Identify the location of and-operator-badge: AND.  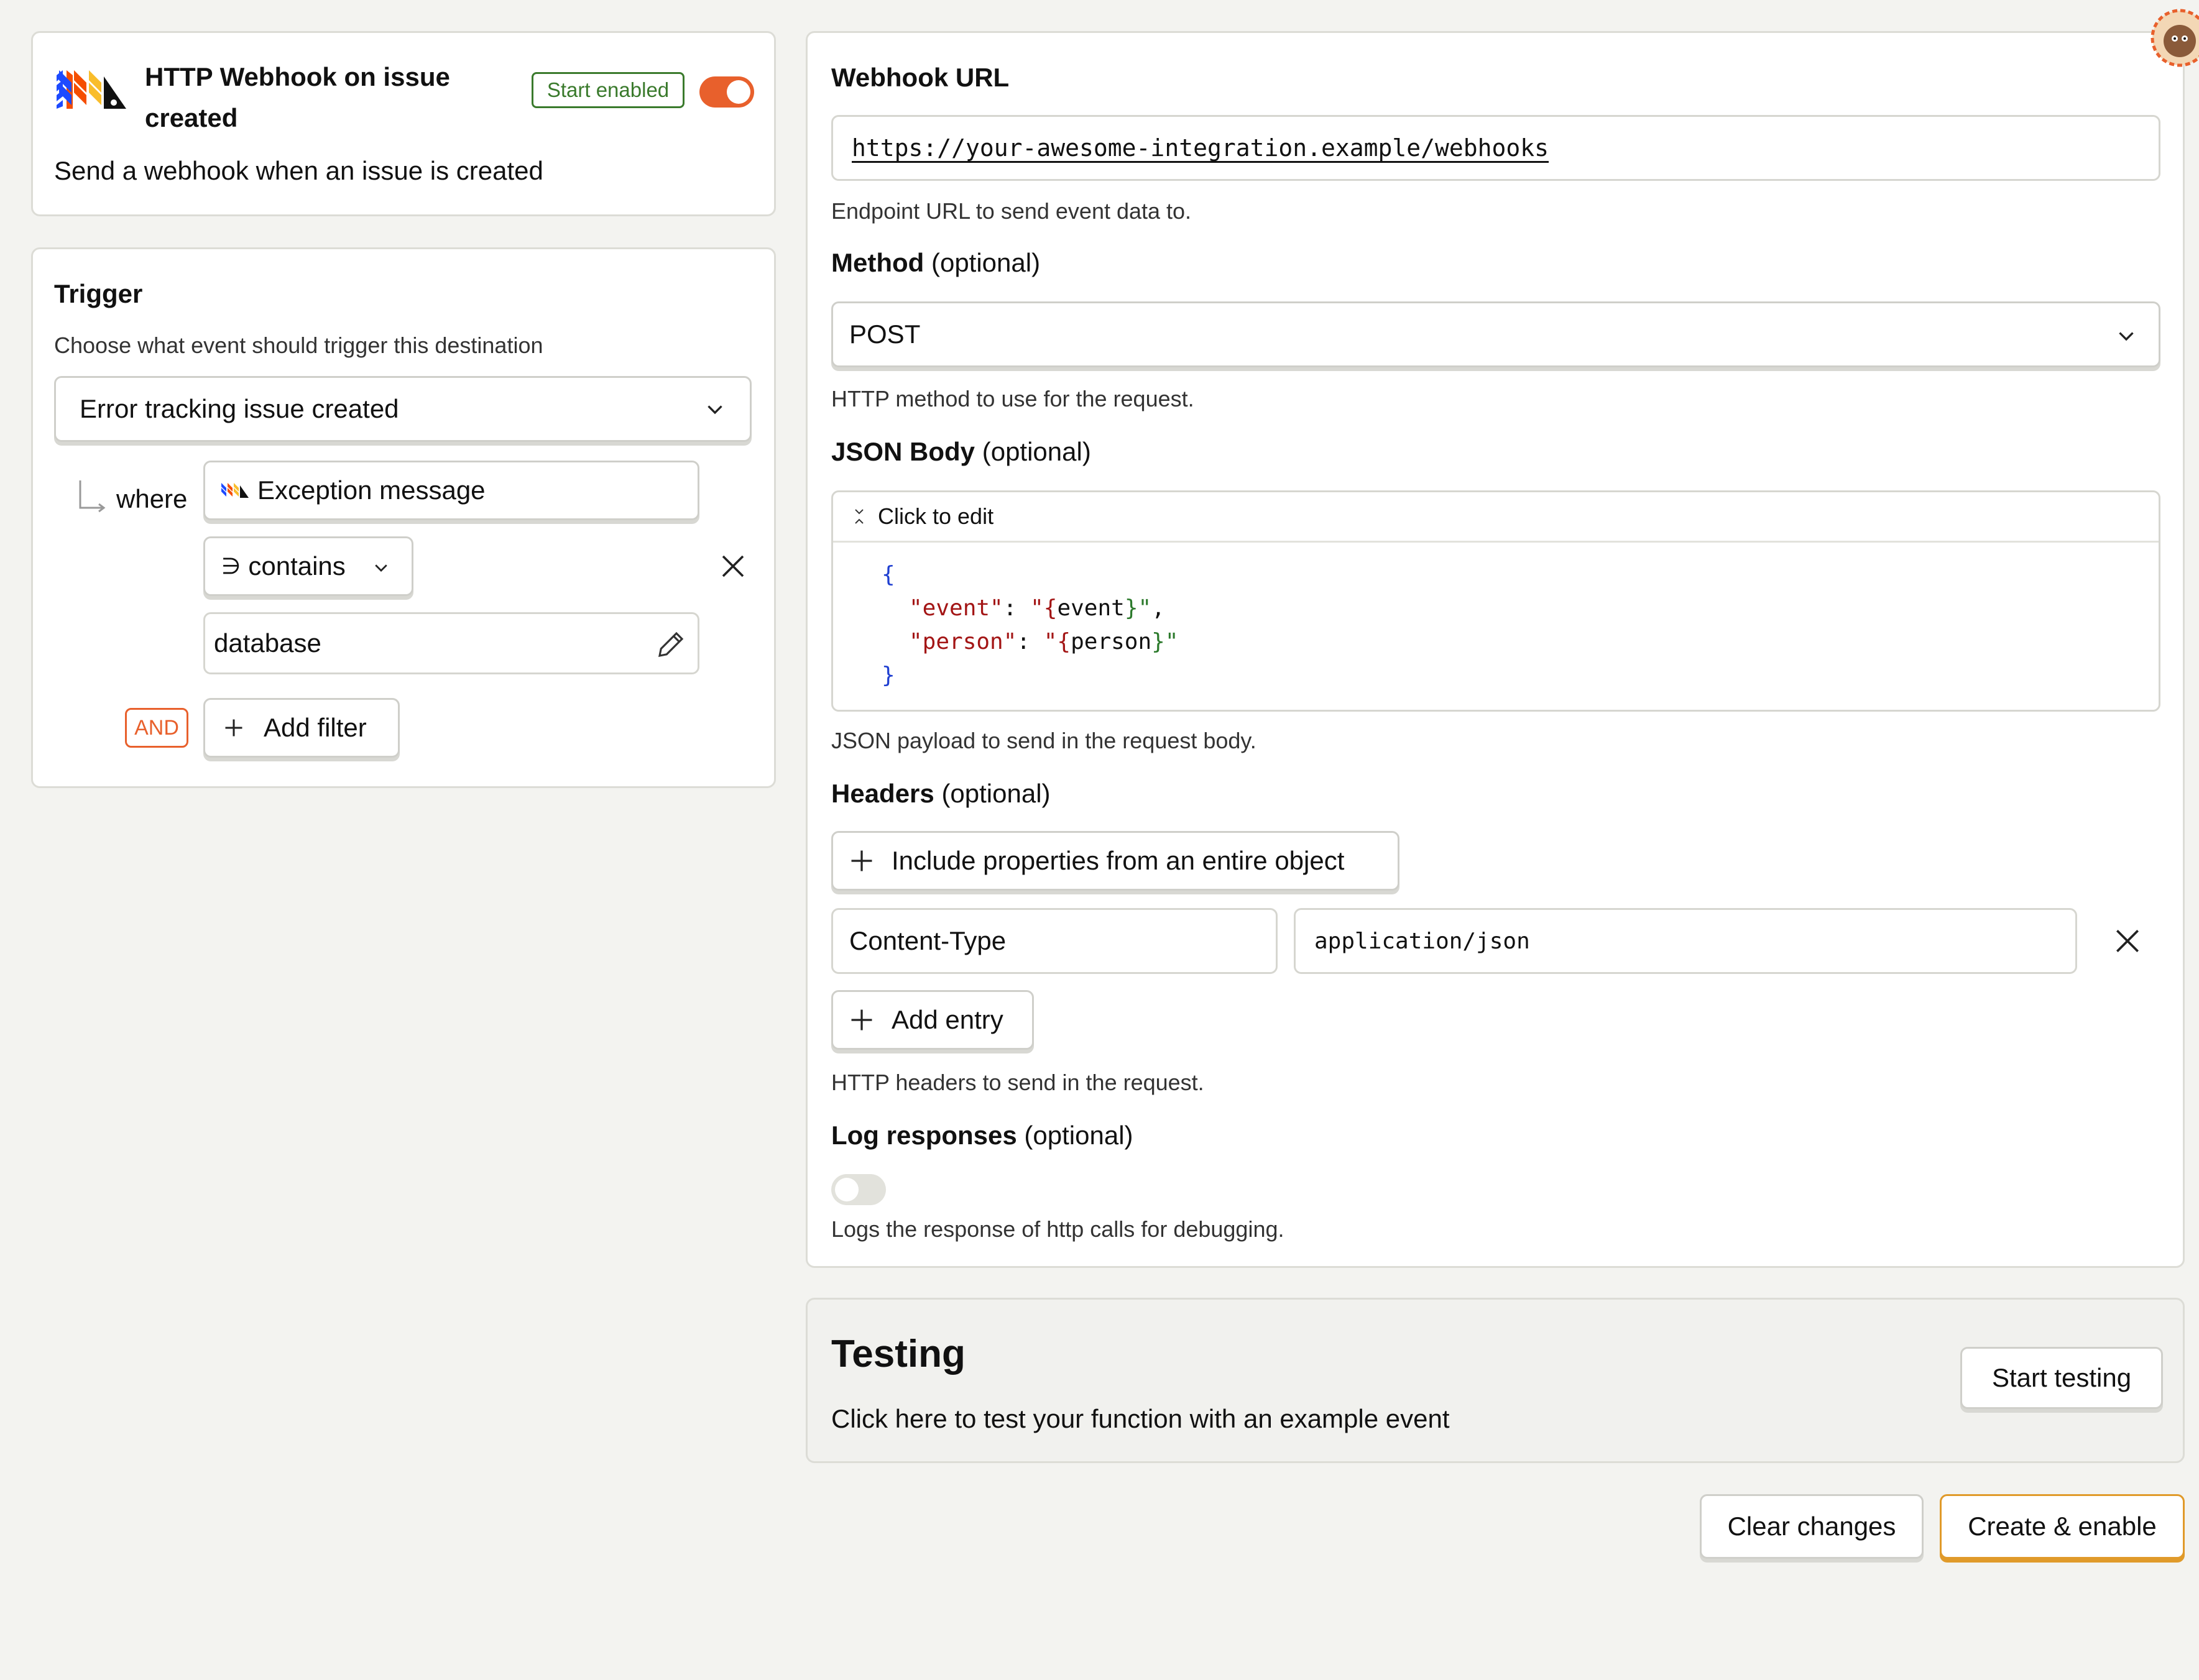
(156, 728).